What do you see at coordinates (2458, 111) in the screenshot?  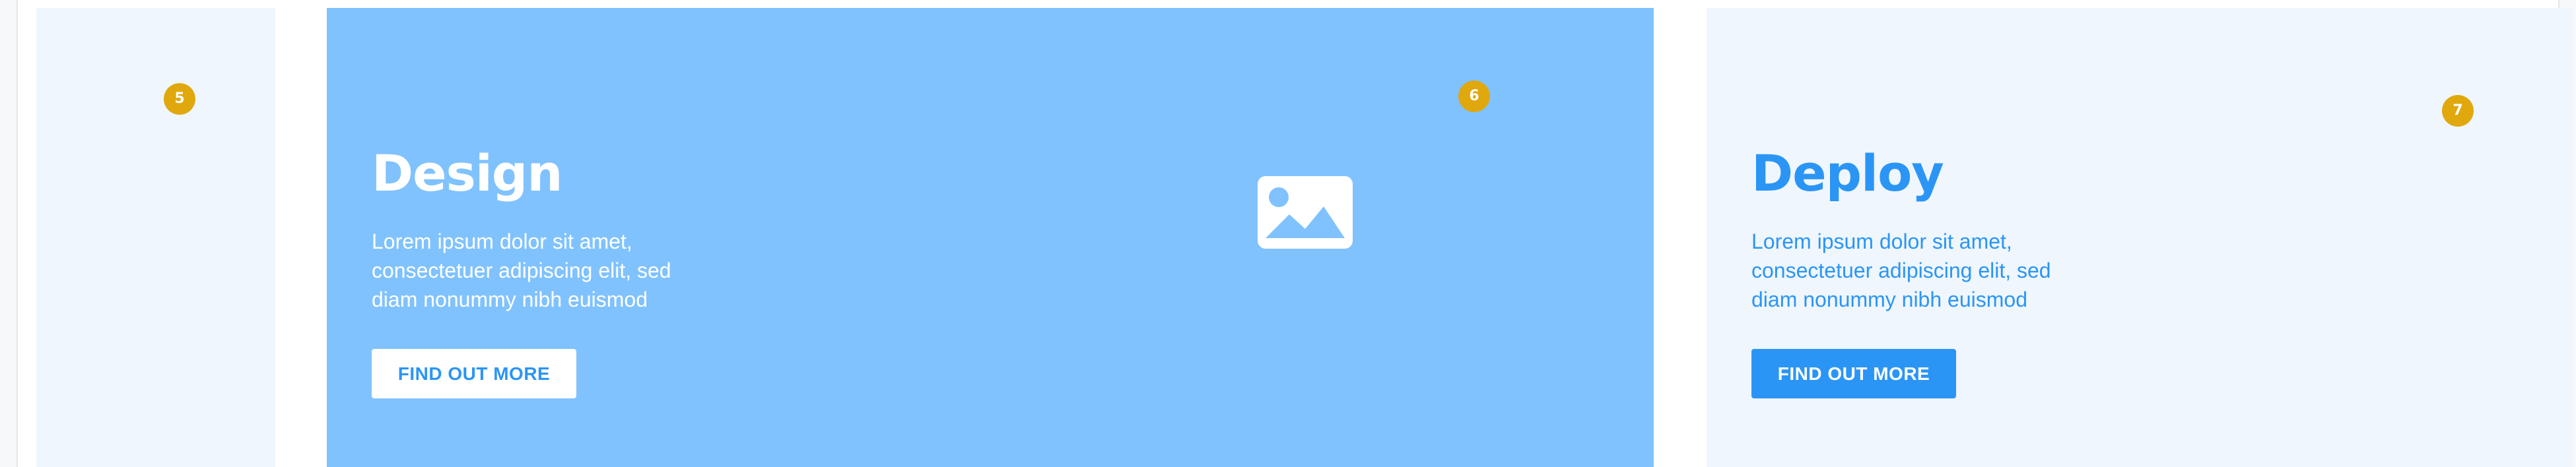 I see `slide-badge: 7` at bounding box center [2458, 111].